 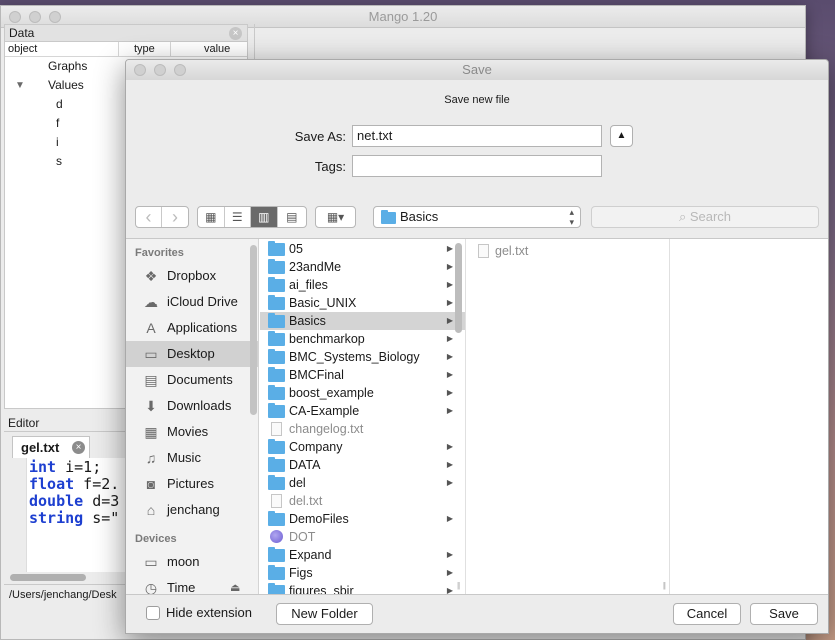 I want to click on column-header-value: value, so click(x=200, y=49).